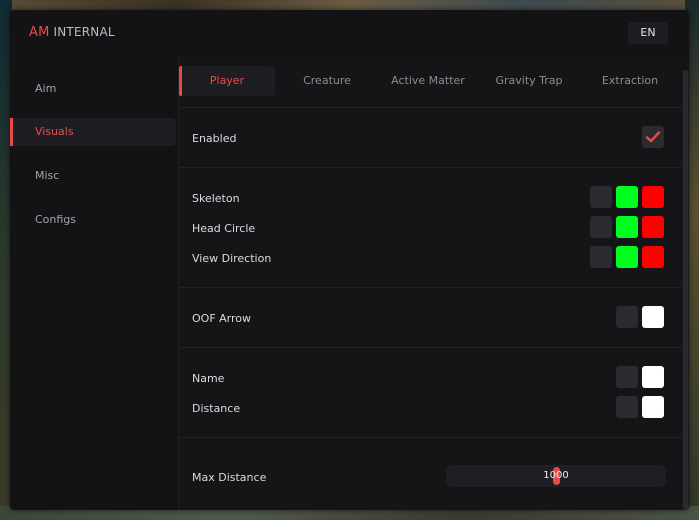  I want to click on scrollbar, so click(685, 290).